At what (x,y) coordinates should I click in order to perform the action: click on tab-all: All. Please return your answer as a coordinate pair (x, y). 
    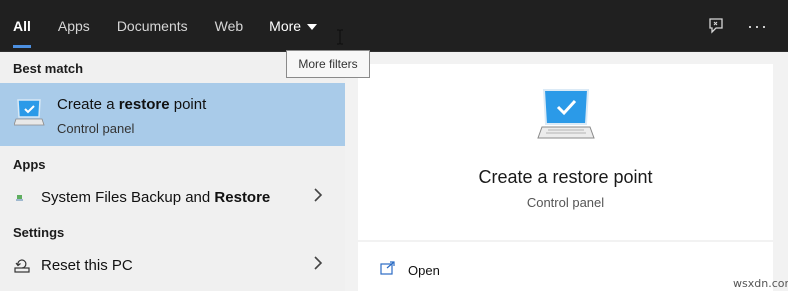
    Looking at the image, I should click on (22, 26).